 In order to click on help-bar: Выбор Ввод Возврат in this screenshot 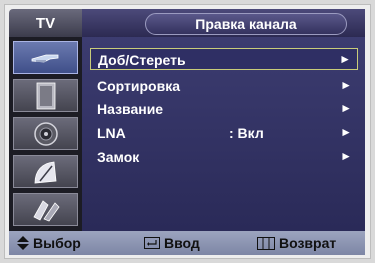, I will do `click(187, 243)`.